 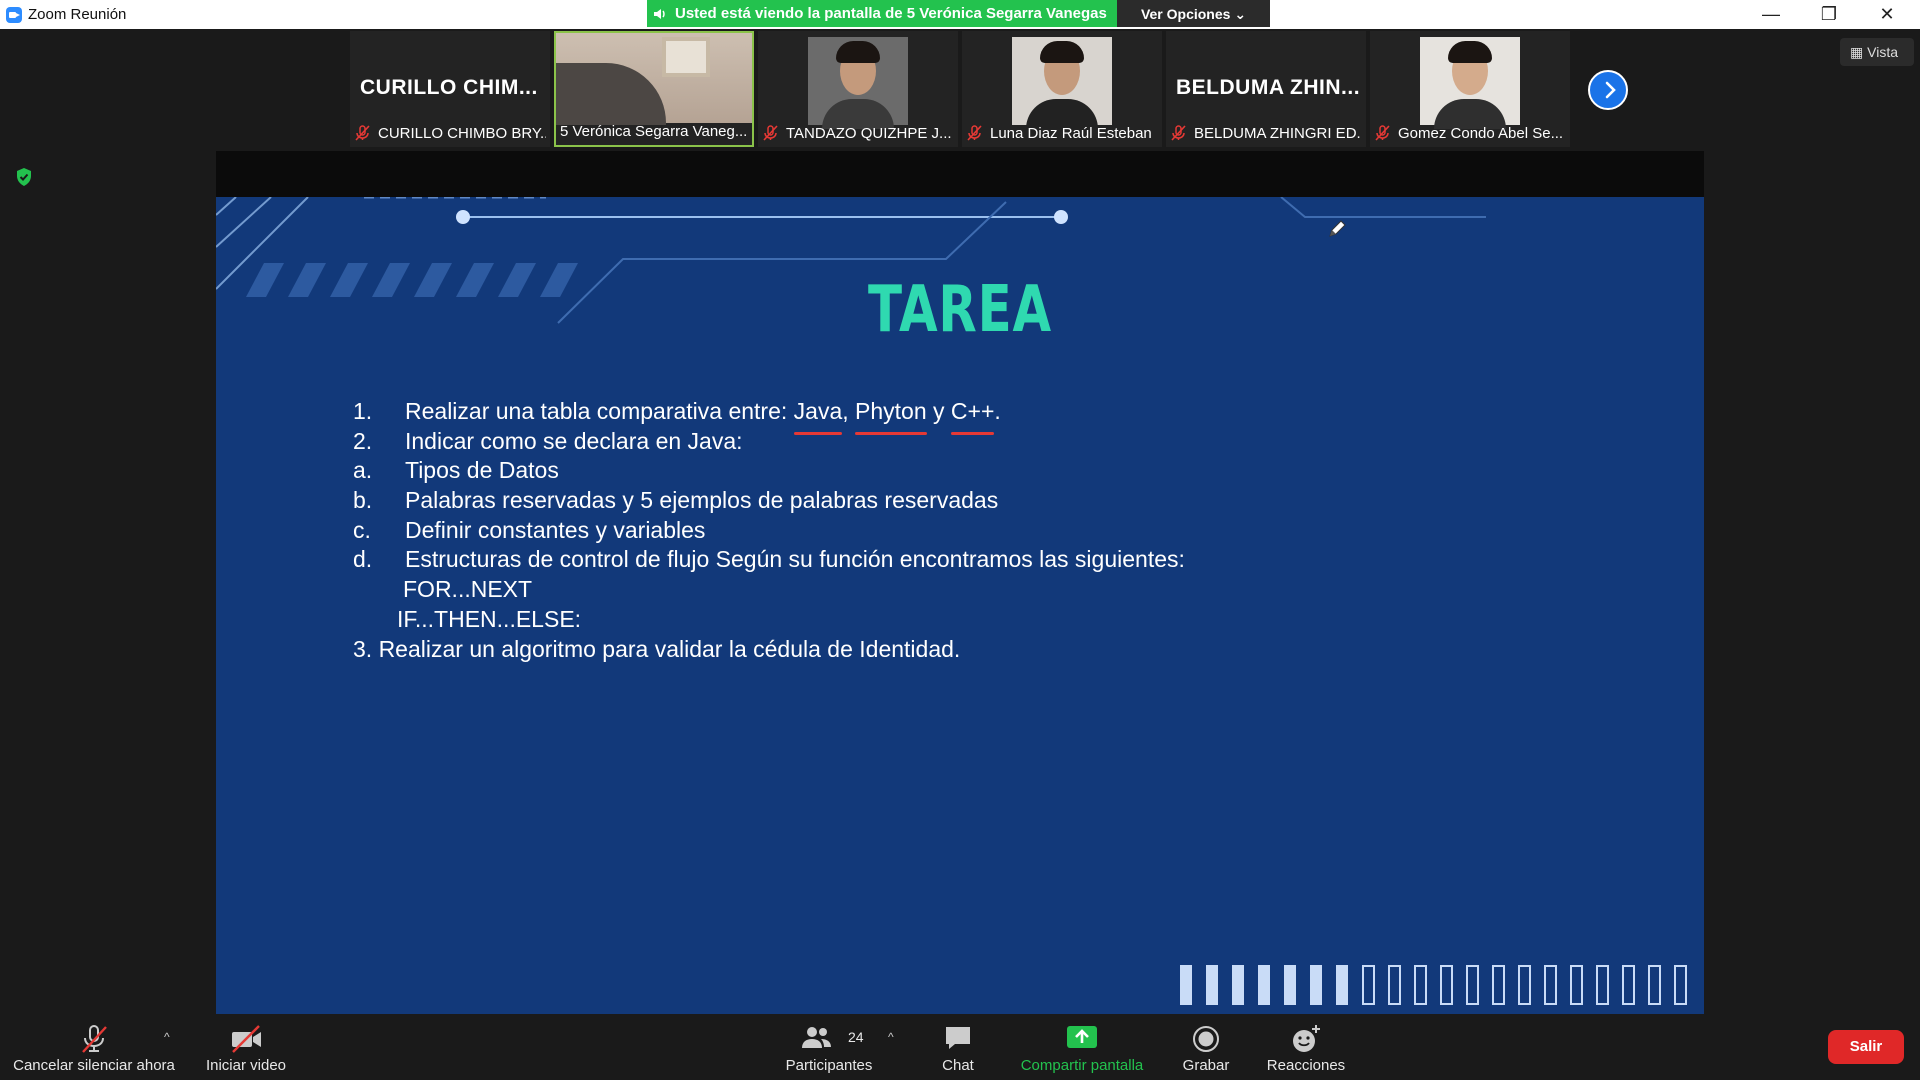 I want to click on list-marker: c., so click(x=362, y=529).